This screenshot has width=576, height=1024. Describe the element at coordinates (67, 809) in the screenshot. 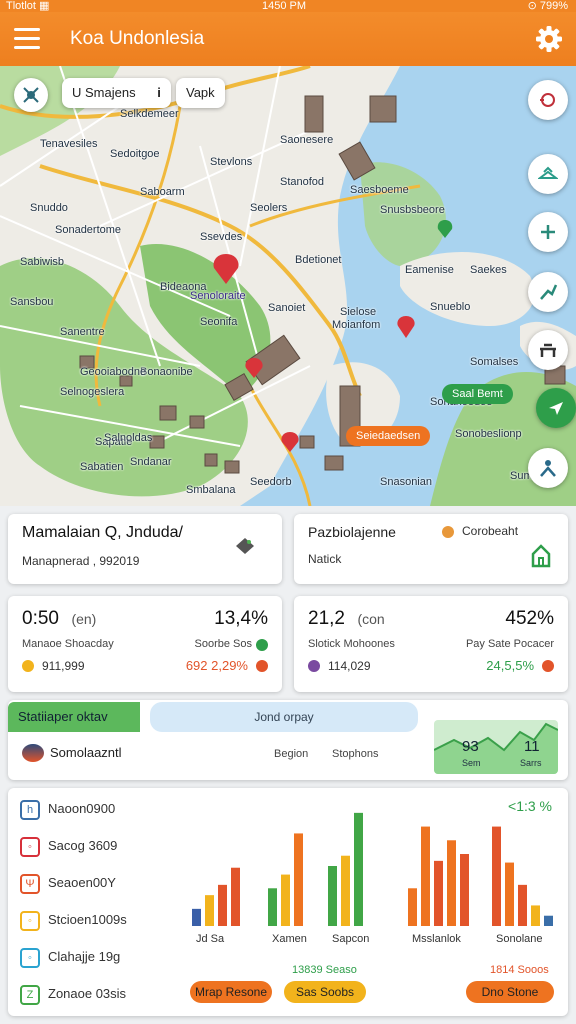

I see `legend-item: h Naoon0900` at that location.